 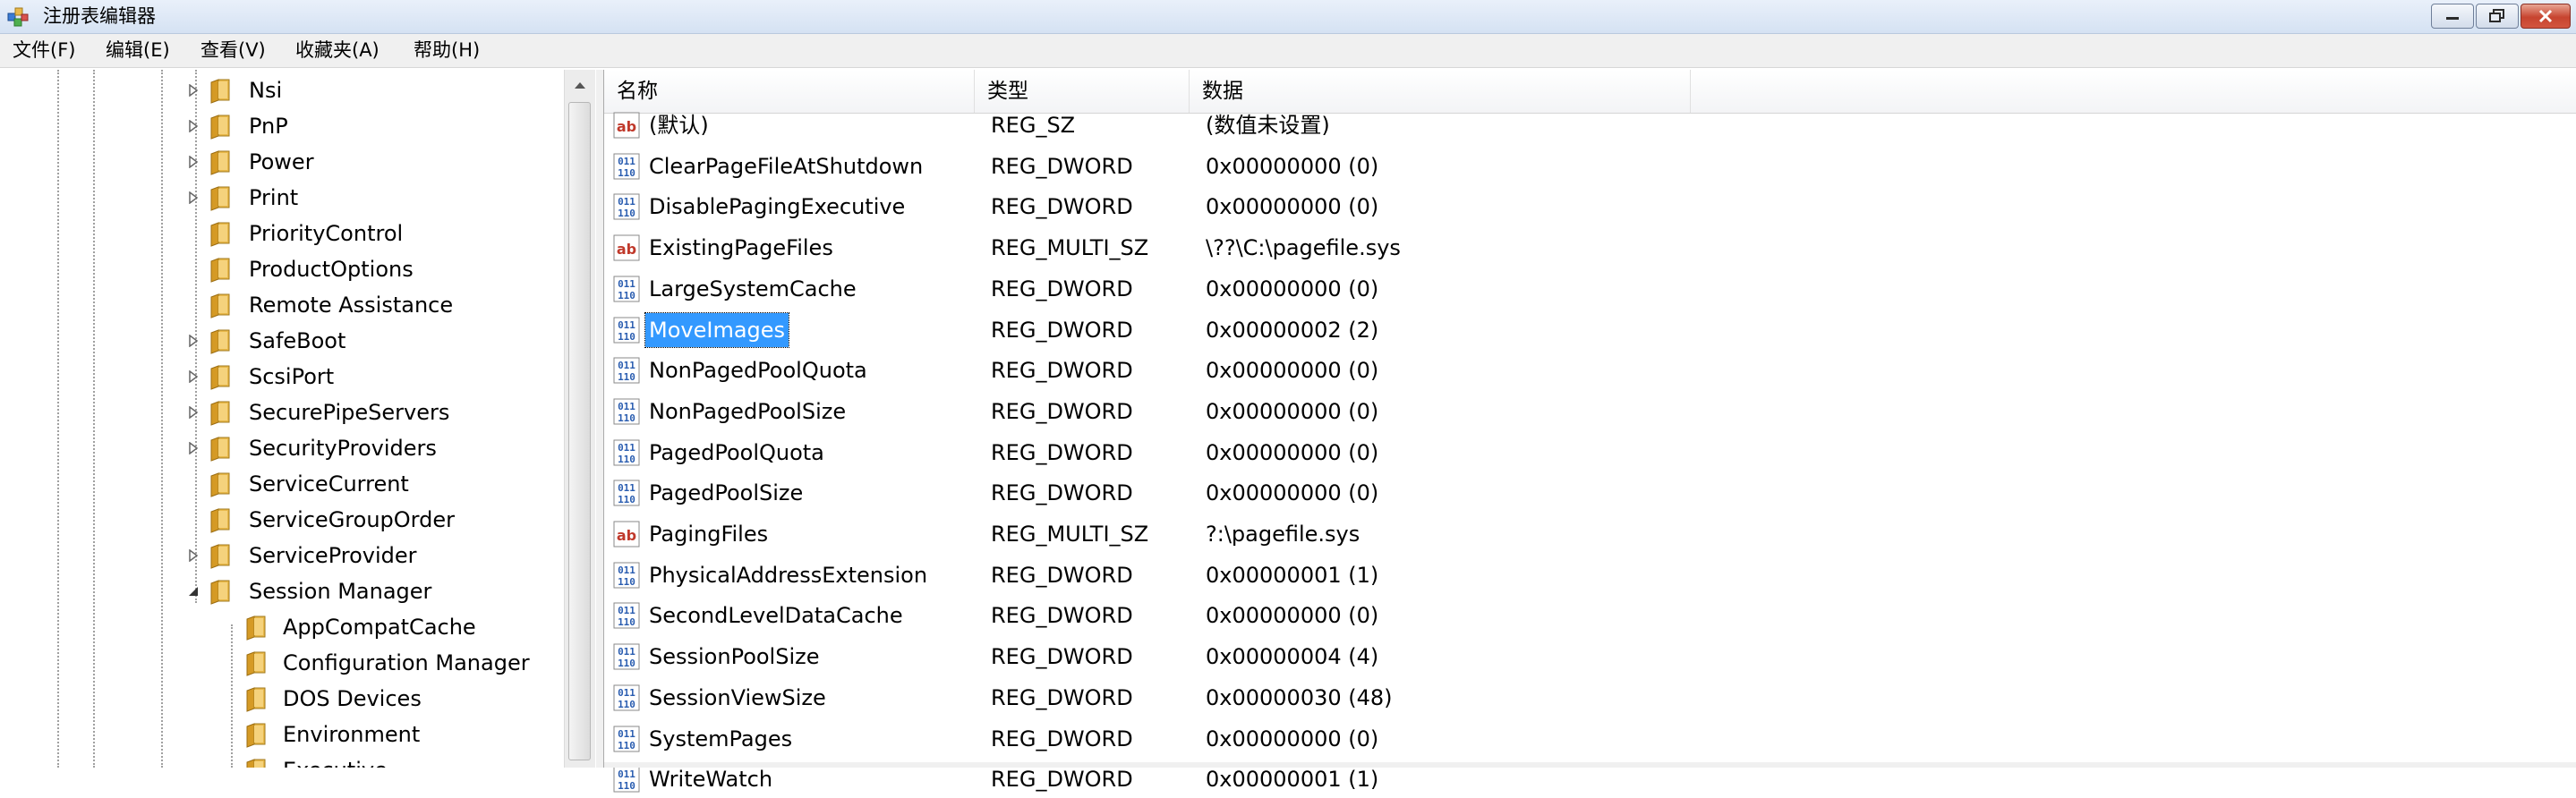 What do you see at coordinates (1590, 125) in the screenshot?
I see `value-row: ab (默认) REG_SZ (数值未设置)` at bounding box center [1590, 125].